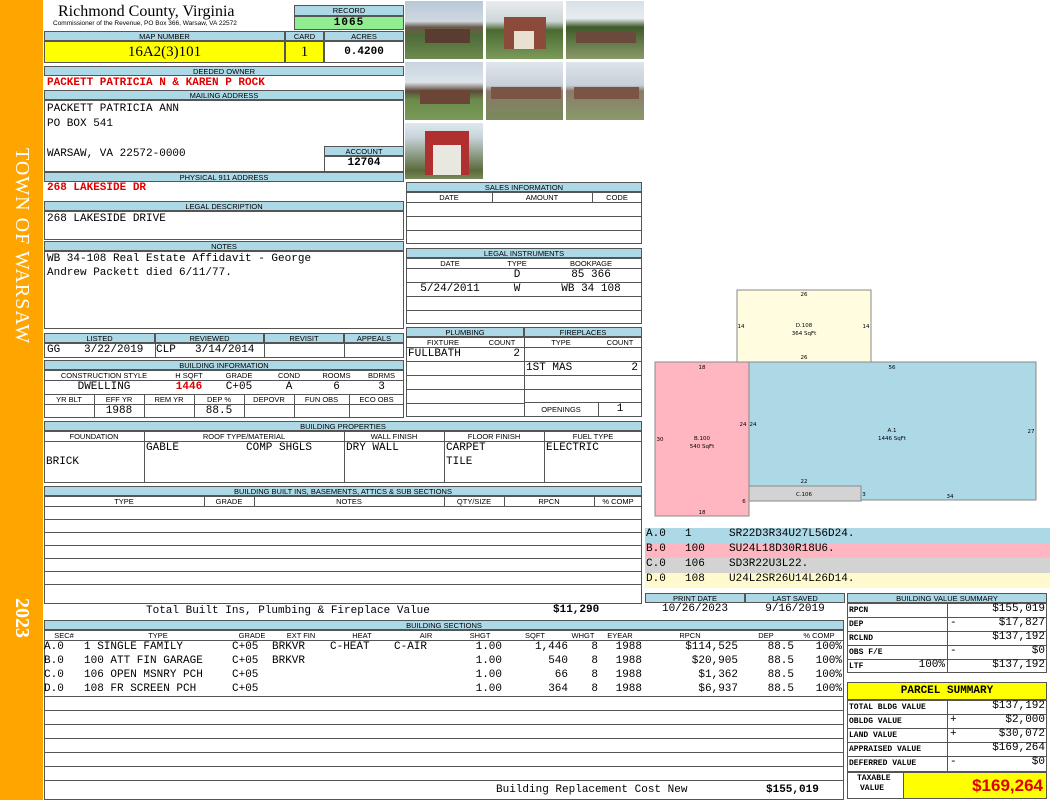 Image resolution: width=1050 pixels, height=800 pixels. Describe the element at coordinates (143, 675) in the screenshot. I see `section-cell-type: 106 OPEN MSNRY PCH` at that location.